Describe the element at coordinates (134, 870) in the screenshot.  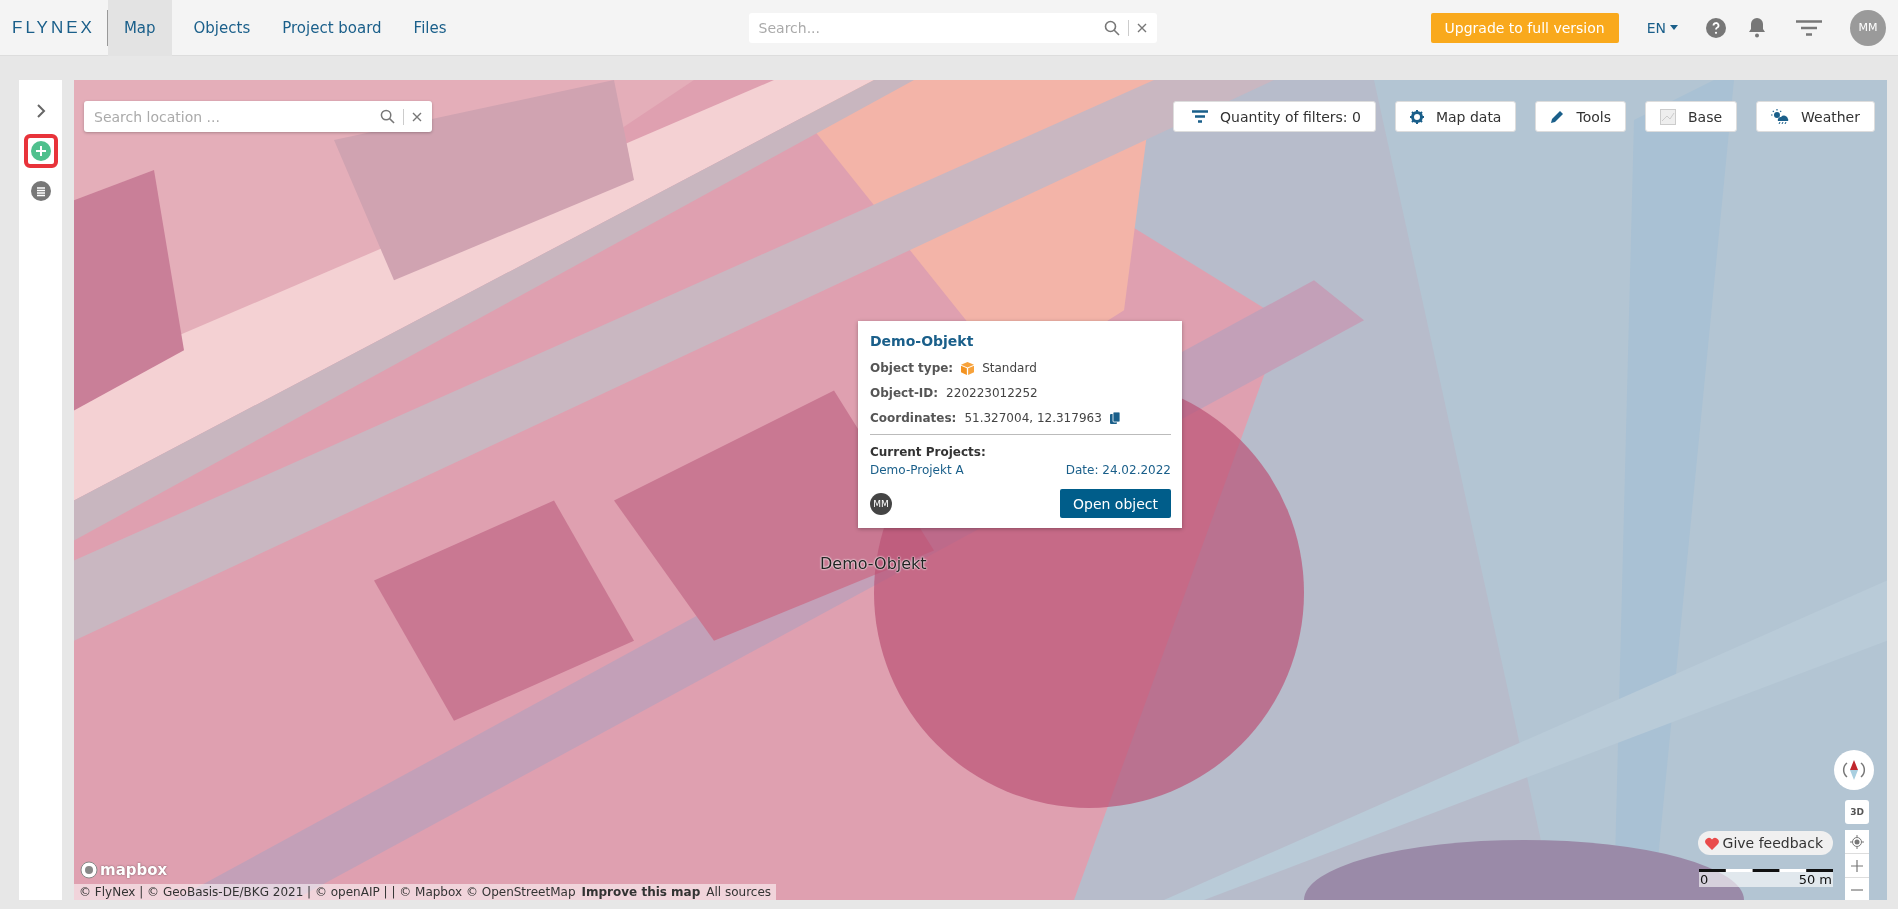
I see `mapbox-logo: mapbox` at that location.